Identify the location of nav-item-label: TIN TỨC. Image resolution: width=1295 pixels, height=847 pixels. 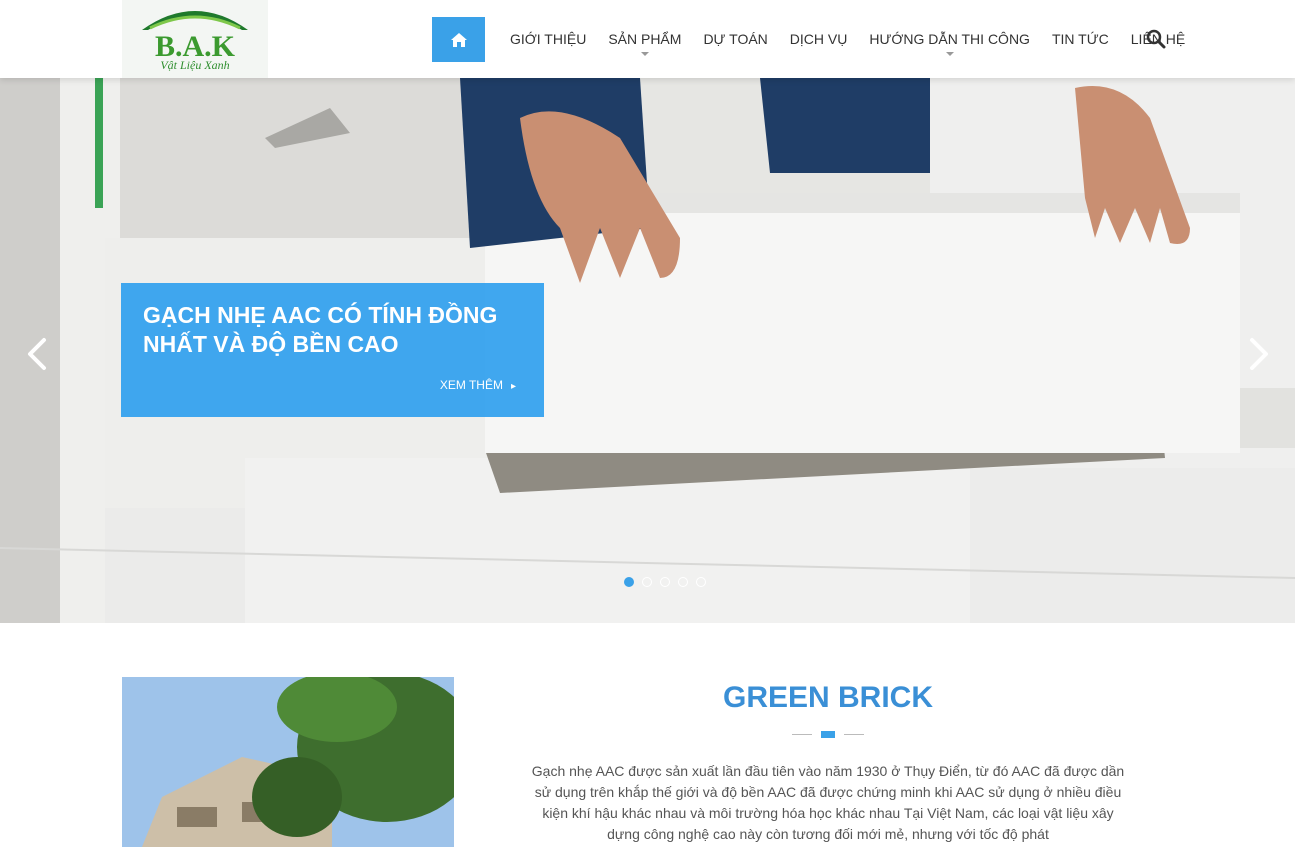
(1080, 39).